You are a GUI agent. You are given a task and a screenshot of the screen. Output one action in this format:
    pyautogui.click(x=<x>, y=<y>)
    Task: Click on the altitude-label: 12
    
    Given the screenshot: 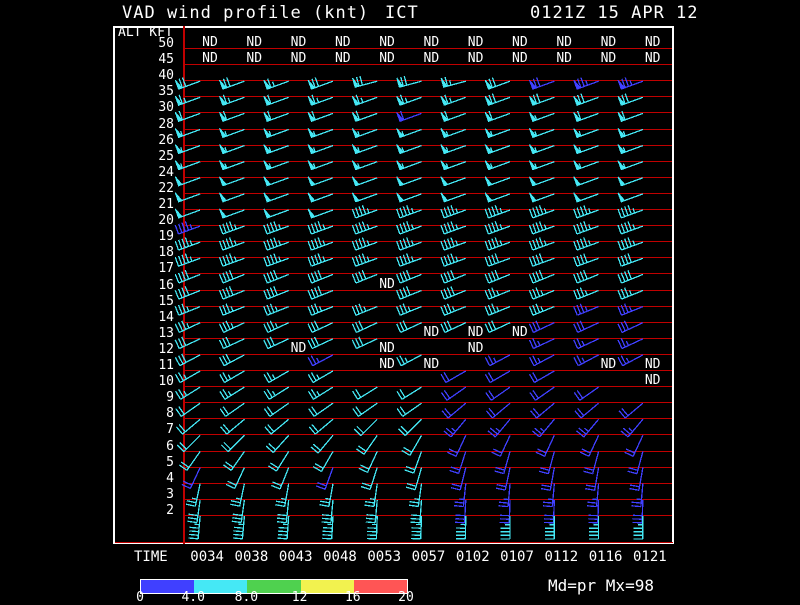 What is the action you would take?
    pyautogui.click(x=152, y=349)
    